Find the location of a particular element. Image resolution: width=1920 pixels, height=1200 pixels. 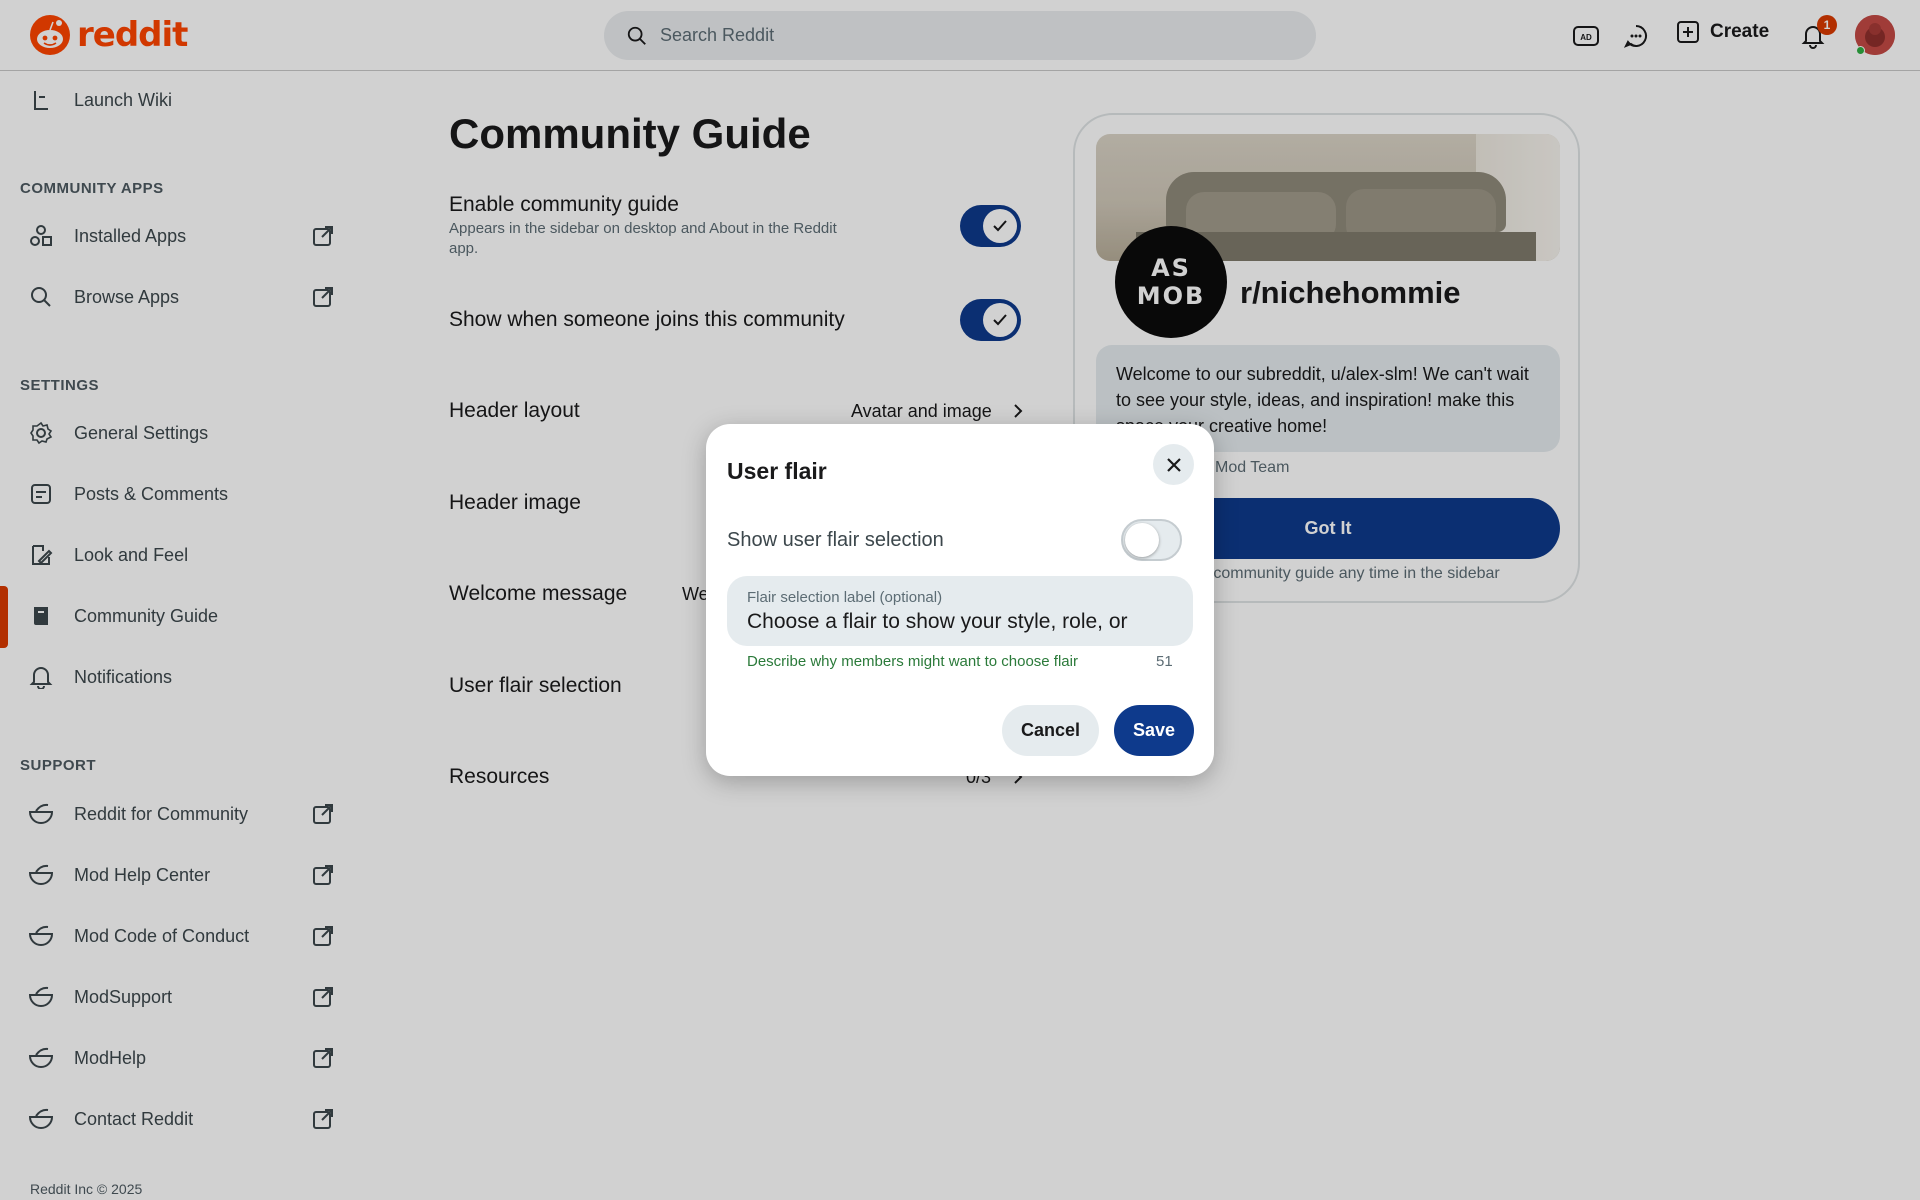

show-flair-selection-label: Show user flair selection is located at coordinates (835, 540).